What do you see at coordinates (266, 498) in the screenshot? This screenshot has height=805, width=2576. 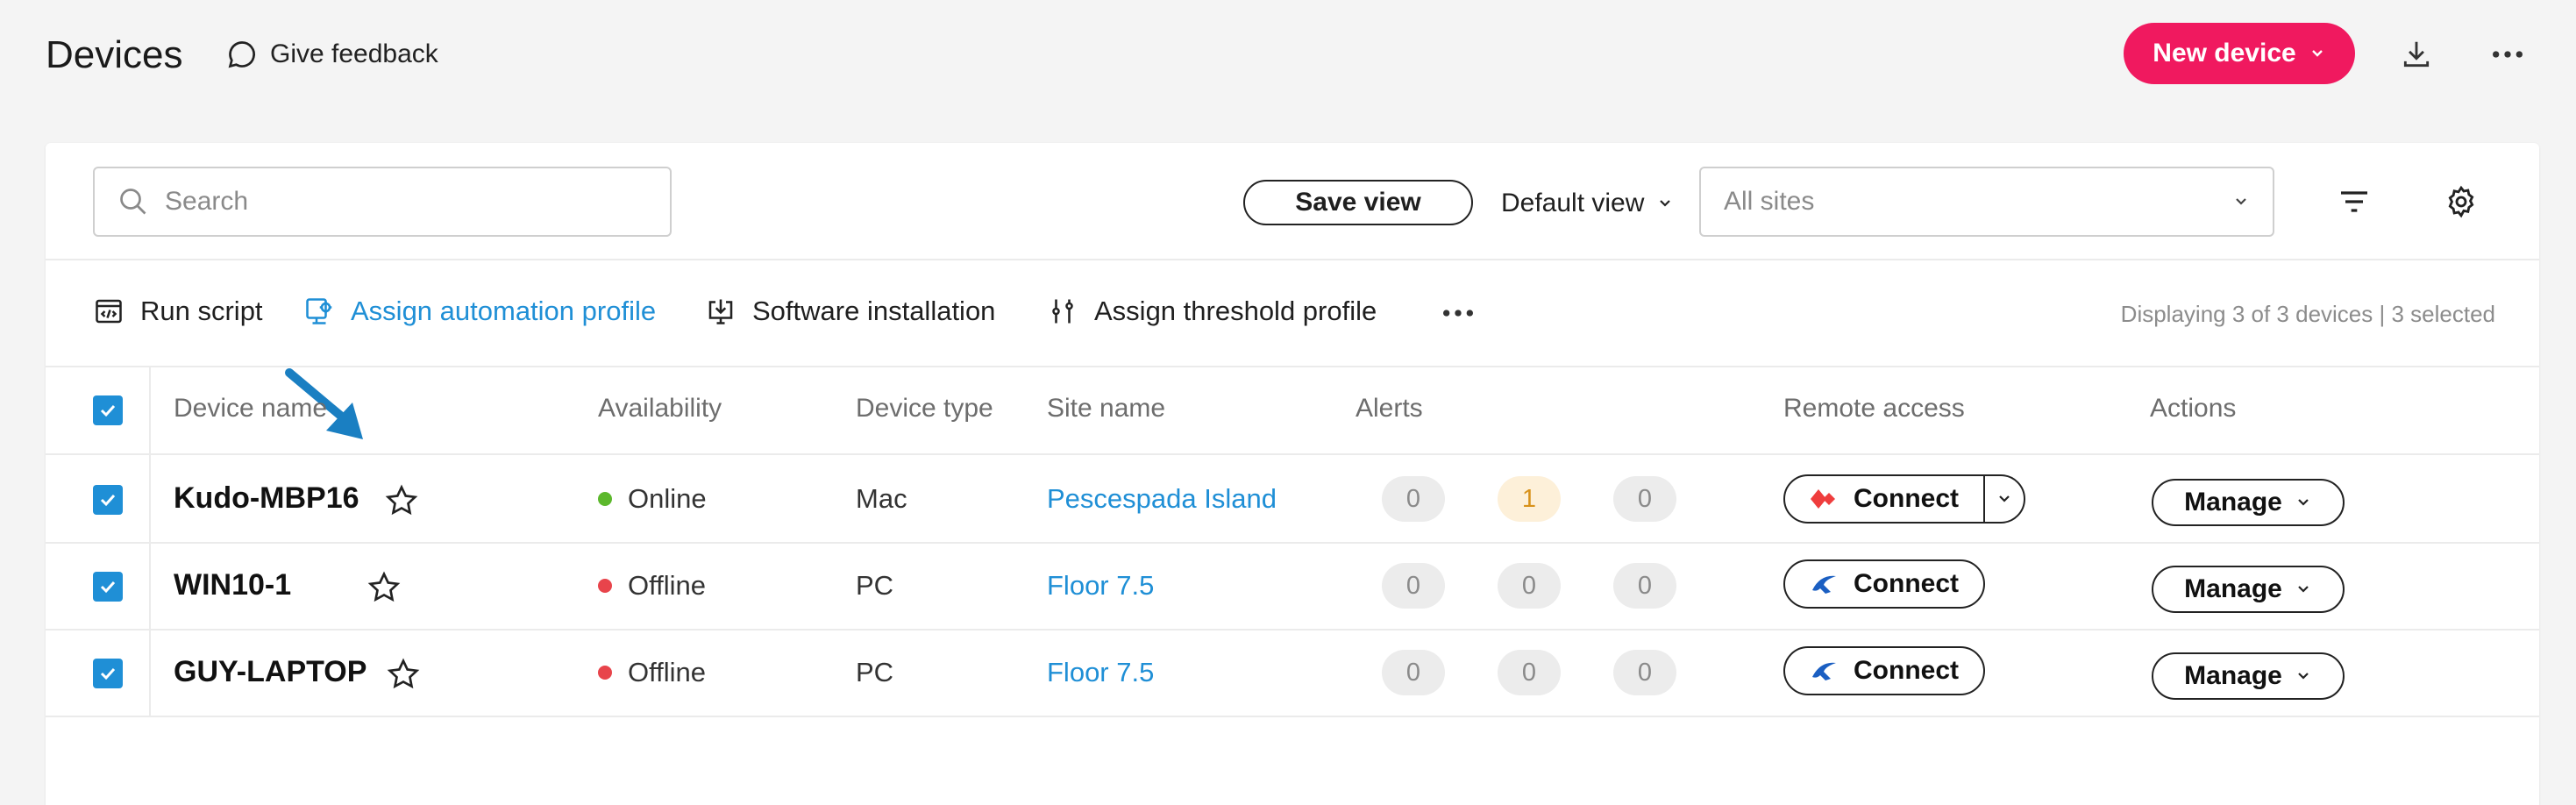 I see `device-name: Kudo-MBP16` at bounding box center [266, 498].